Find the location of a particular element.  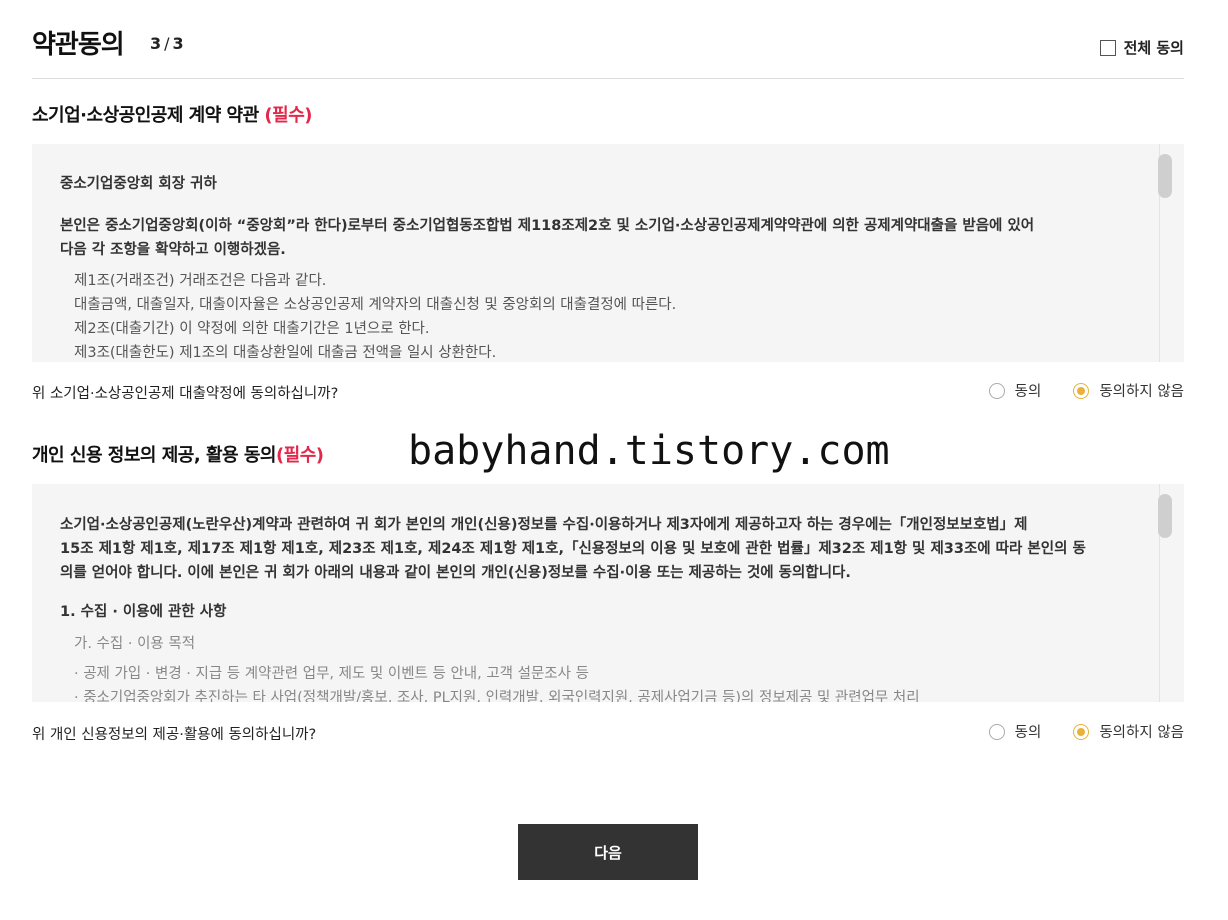

page-title: 약관동의 is located at coordinates (78, 45).